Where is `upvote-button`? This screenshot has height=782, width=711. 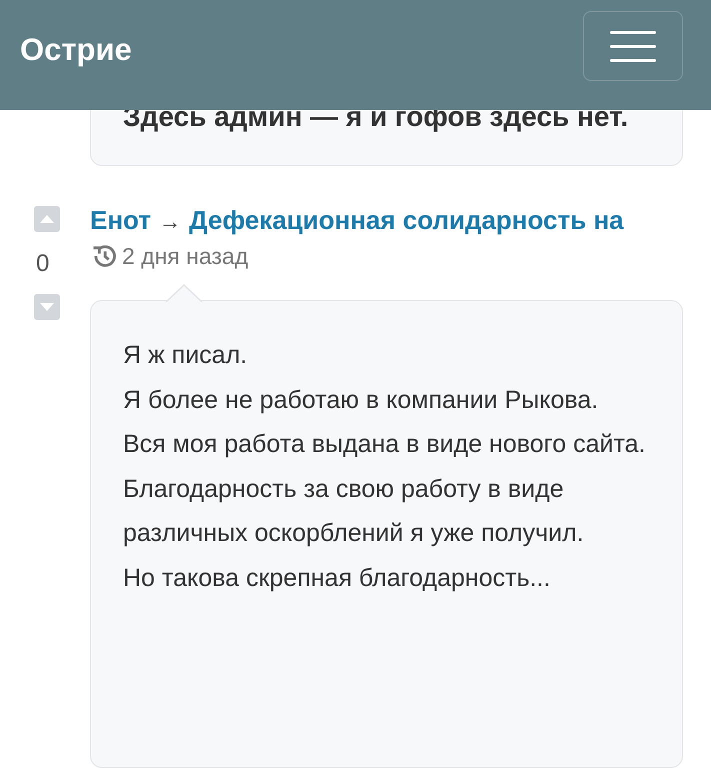 upvote-button is located at coordinates (47, 219).